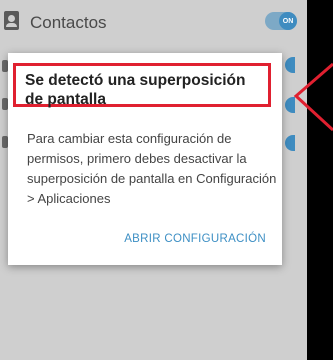 The width and height of the screenshot is (333, 360). I want to click on dialog-title: Se detectó una superposición de pantalla, so click(142, 85).